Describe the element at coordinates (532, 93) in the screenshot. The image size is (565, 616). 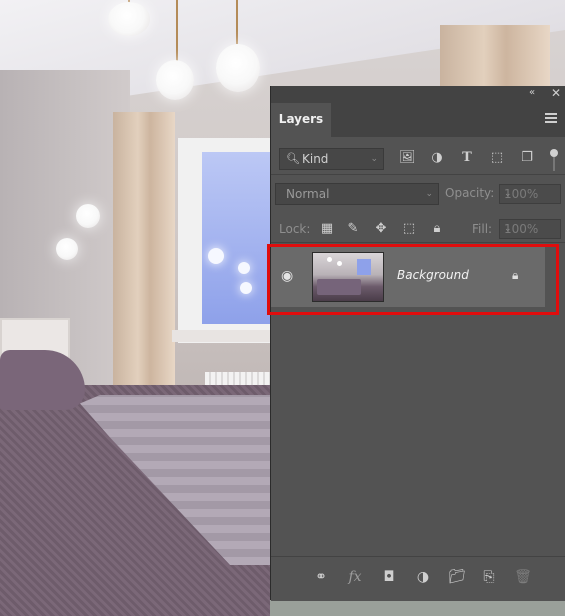
I see `collapse-panel-button: «` at that location.